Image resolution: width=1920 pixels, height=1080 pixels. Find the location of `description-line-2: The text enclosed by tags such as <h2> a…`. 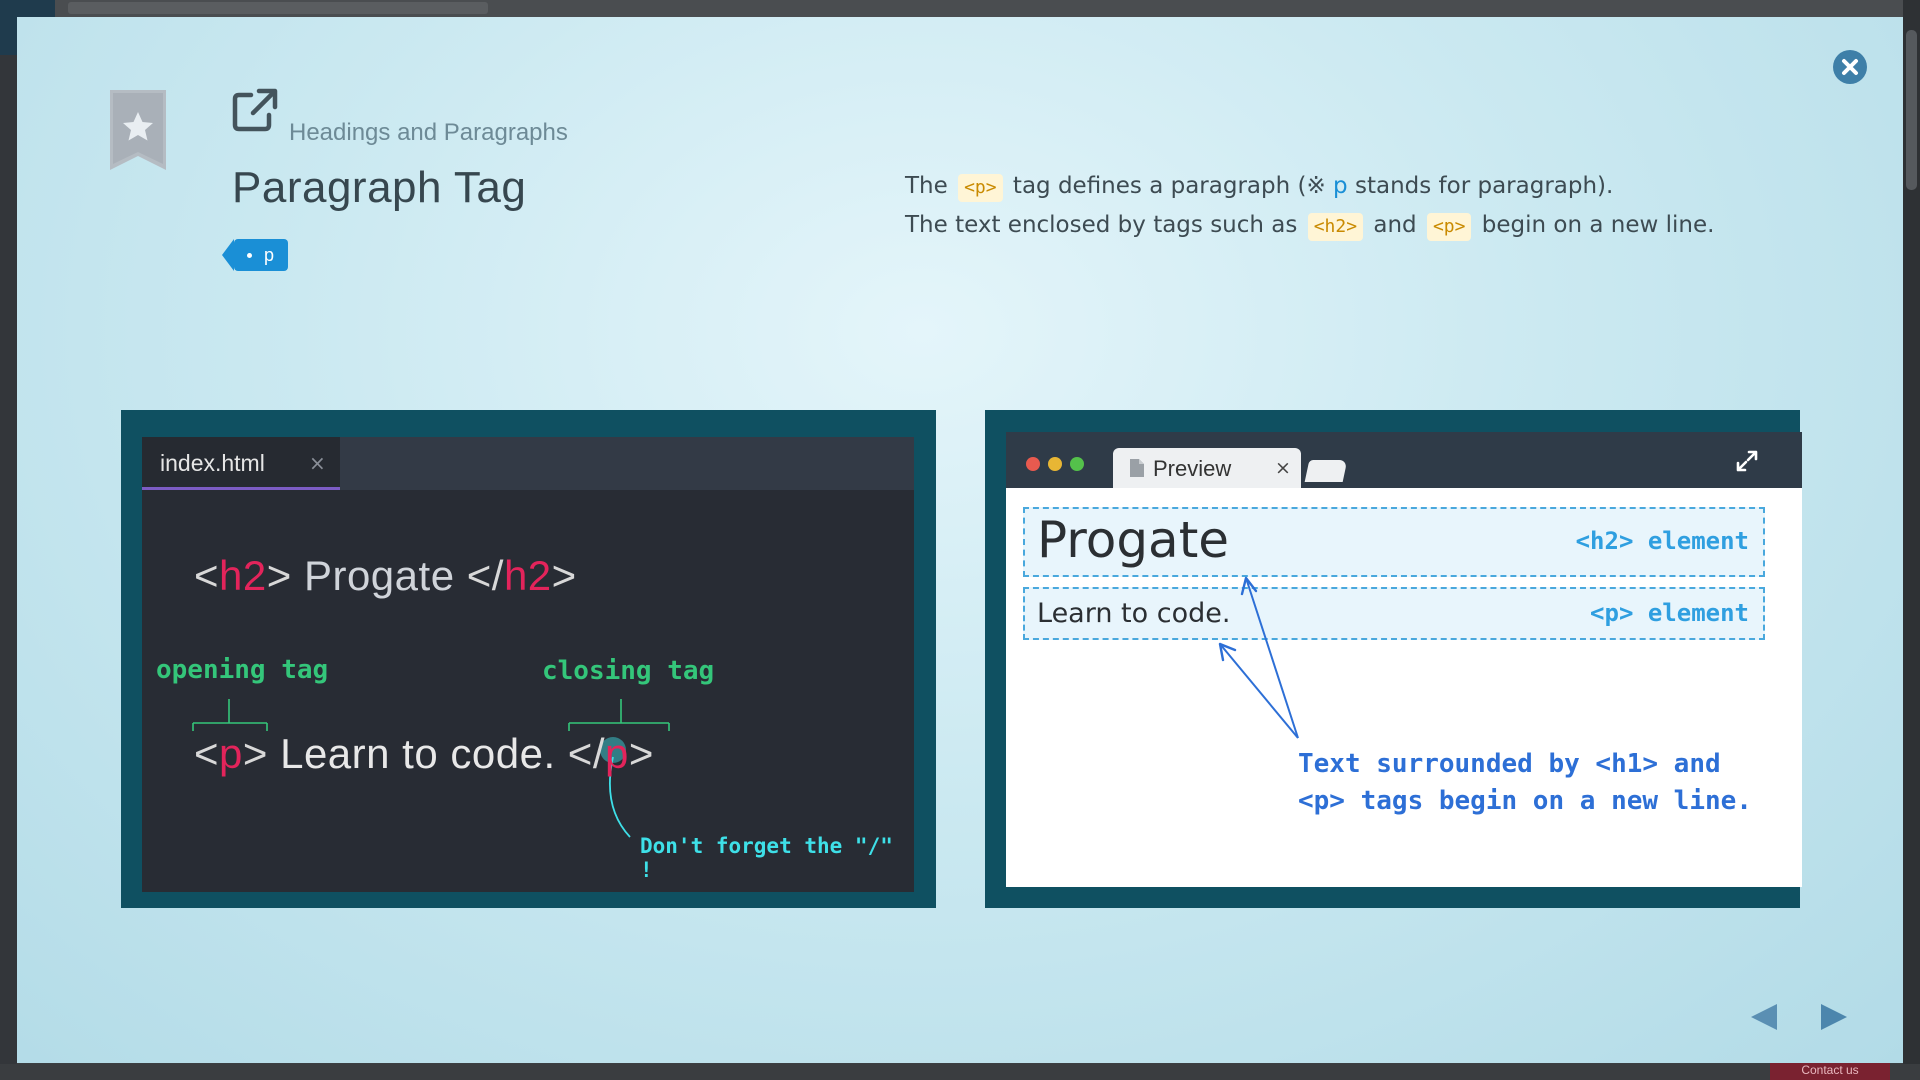

description-line-2: The text enclosed by tags such as <h2> a… is located at coordinates (1395, 225).